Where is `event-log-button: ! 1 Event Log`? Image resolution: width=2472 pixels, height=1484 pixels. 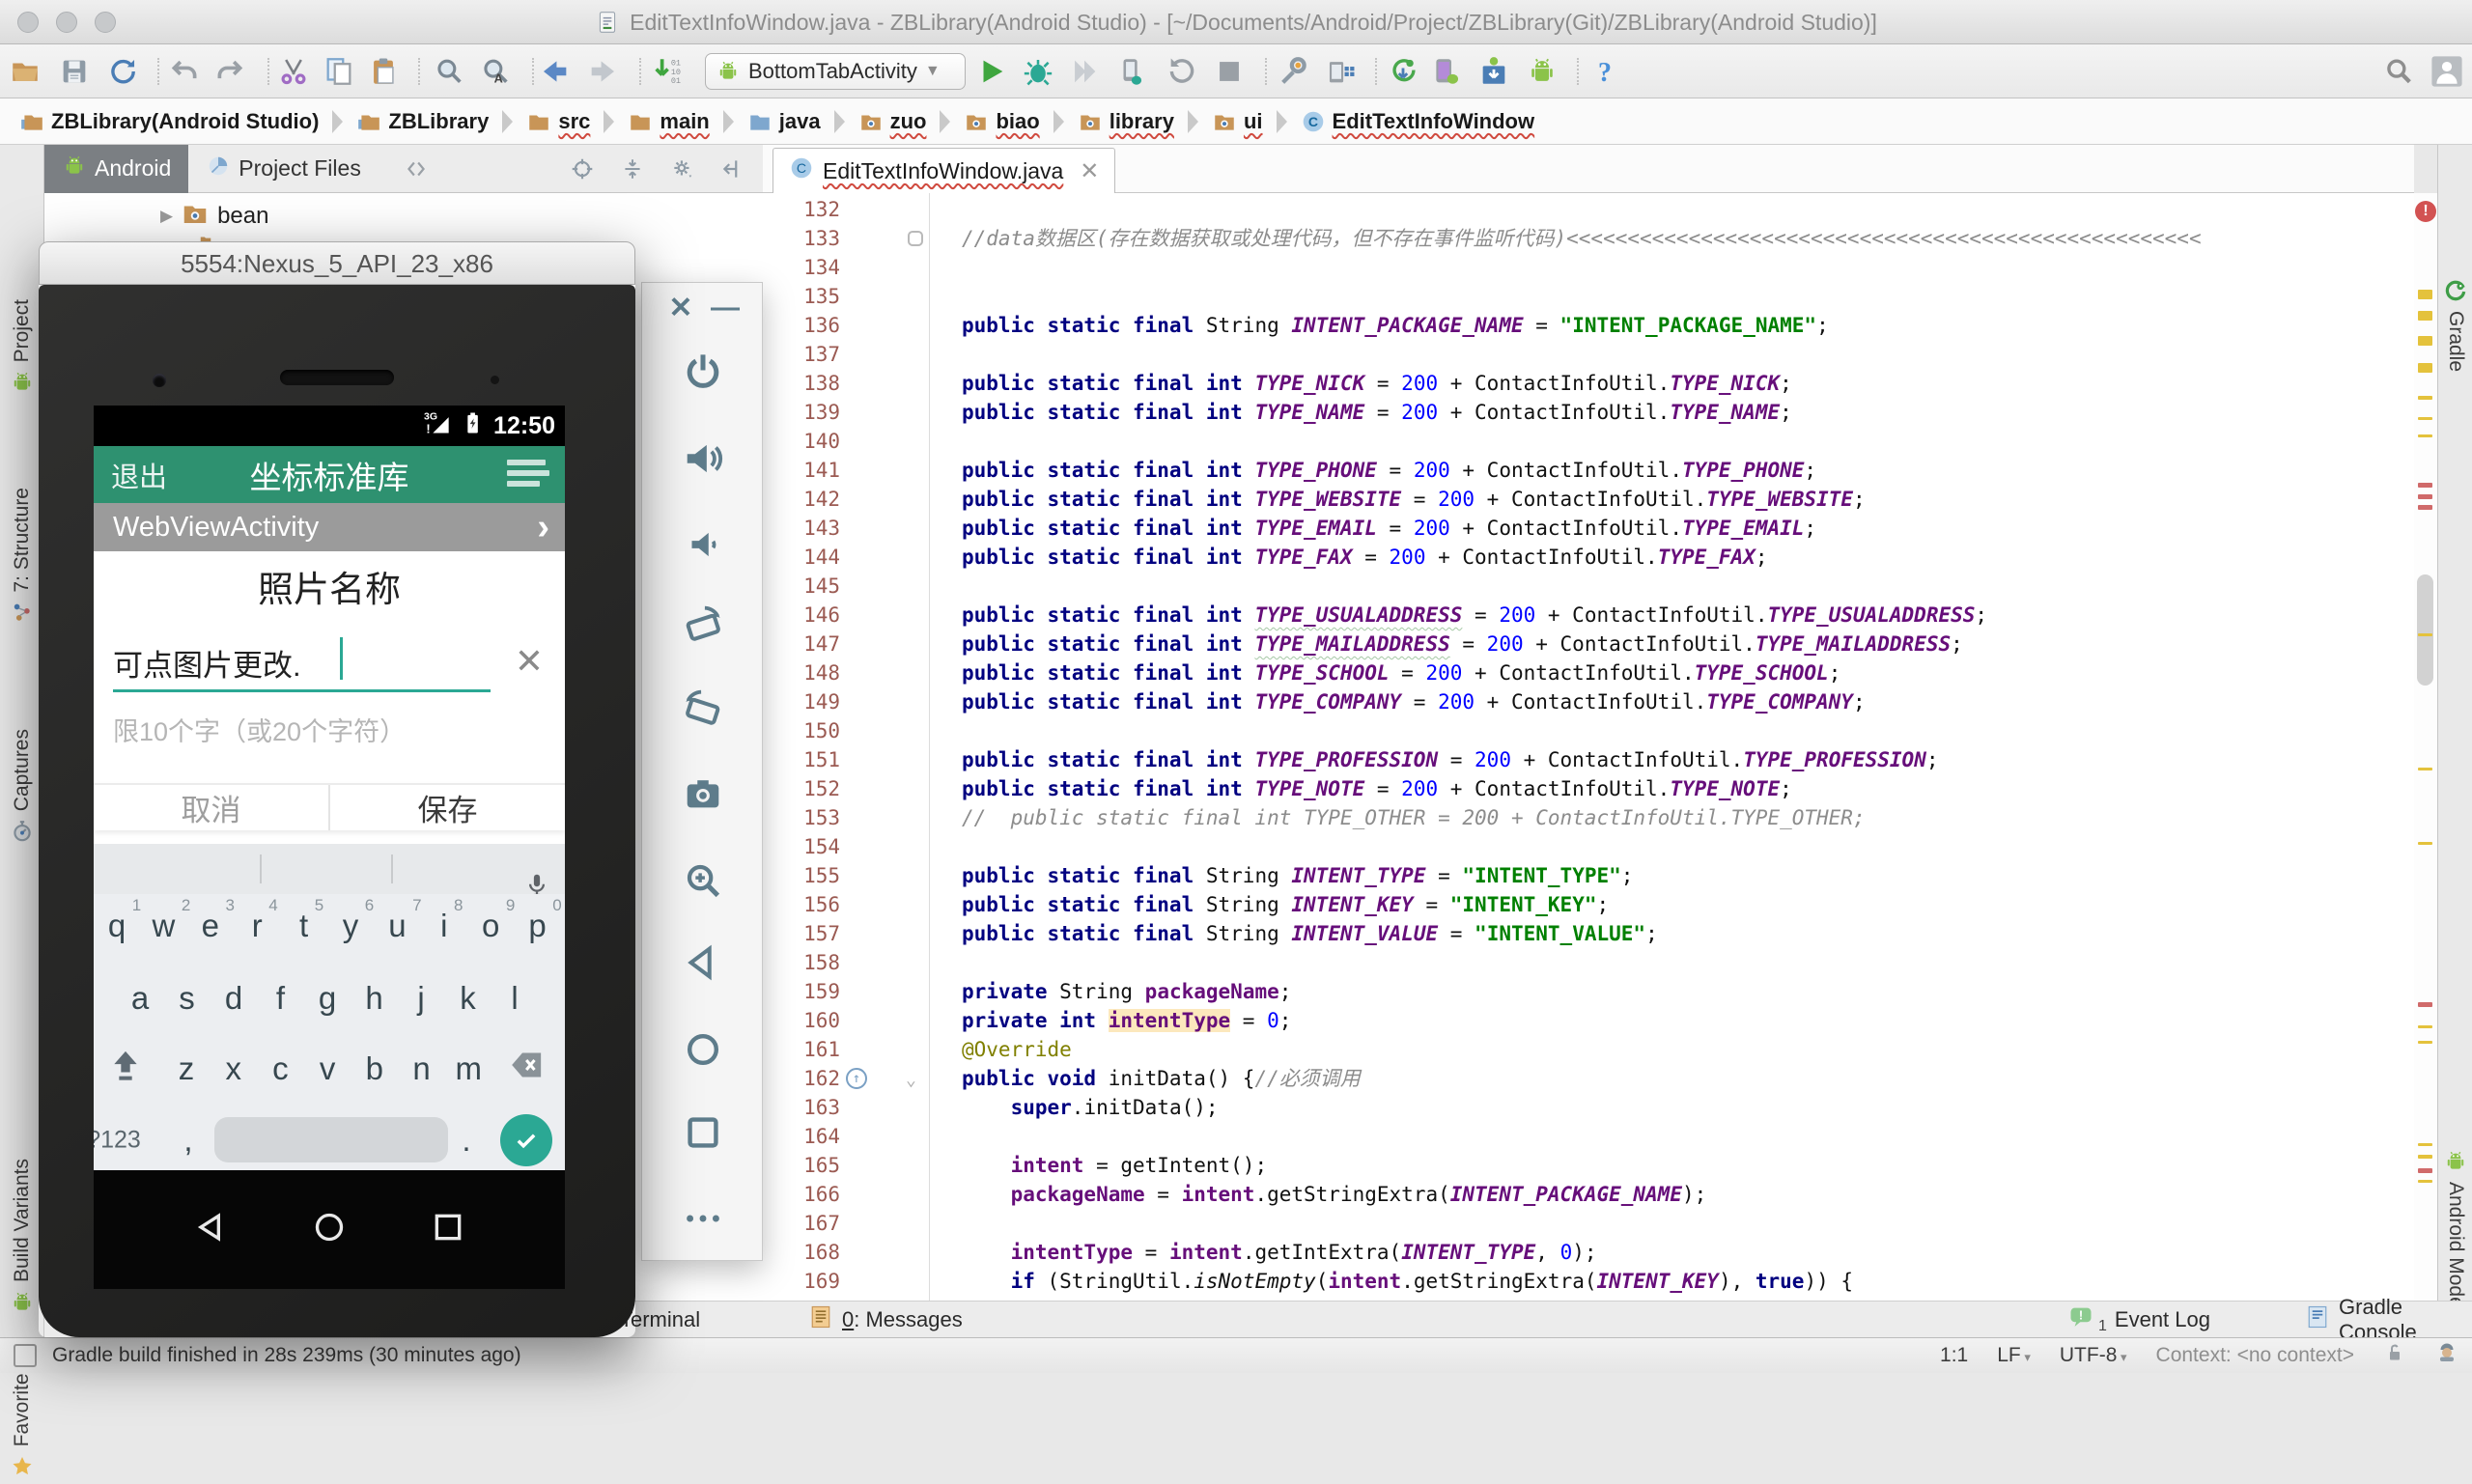 event-log-button: ! 1 Event Log is located at coordinates (2138, 1320).